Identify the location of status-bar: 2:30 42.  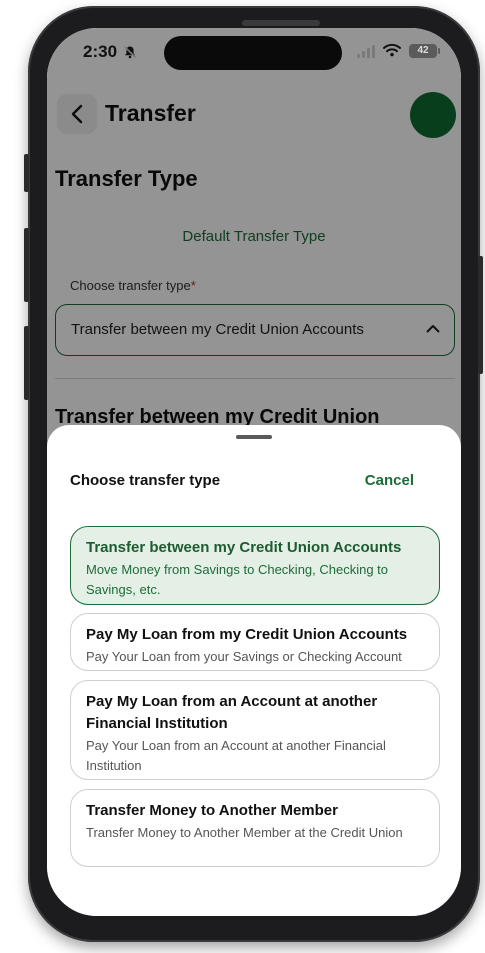
(254, 54).